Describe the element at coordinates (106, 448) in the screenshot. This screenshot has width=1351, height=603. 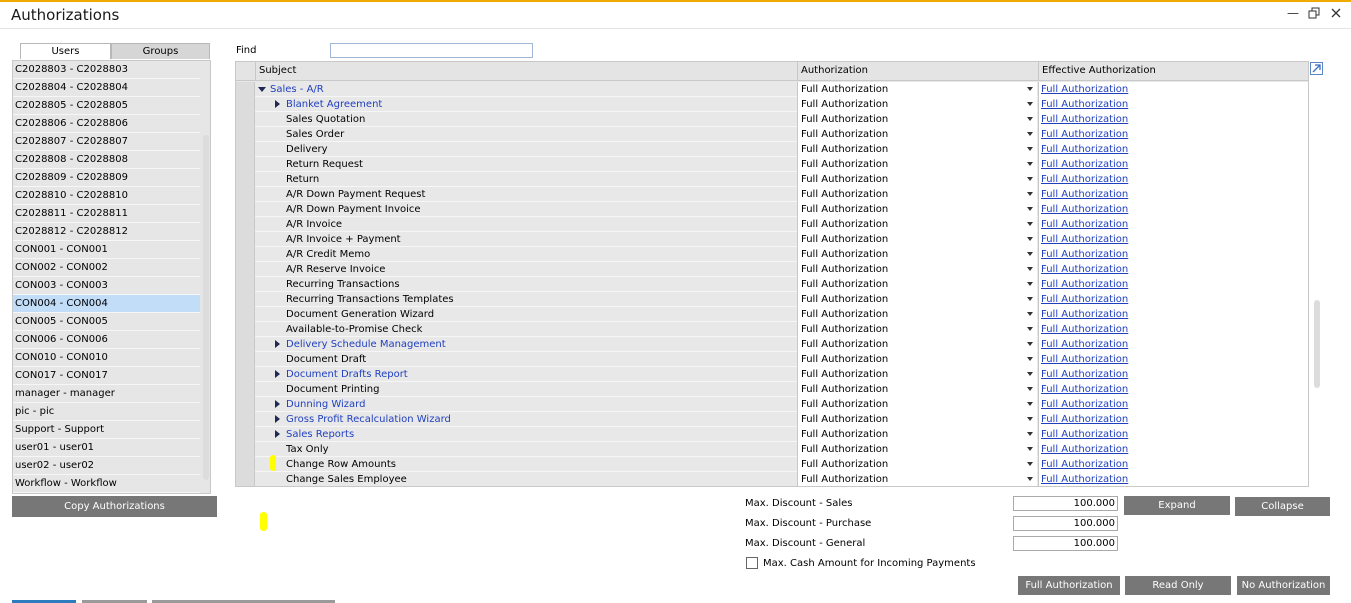
I see `user-list-item: user01 - user01` at that location.